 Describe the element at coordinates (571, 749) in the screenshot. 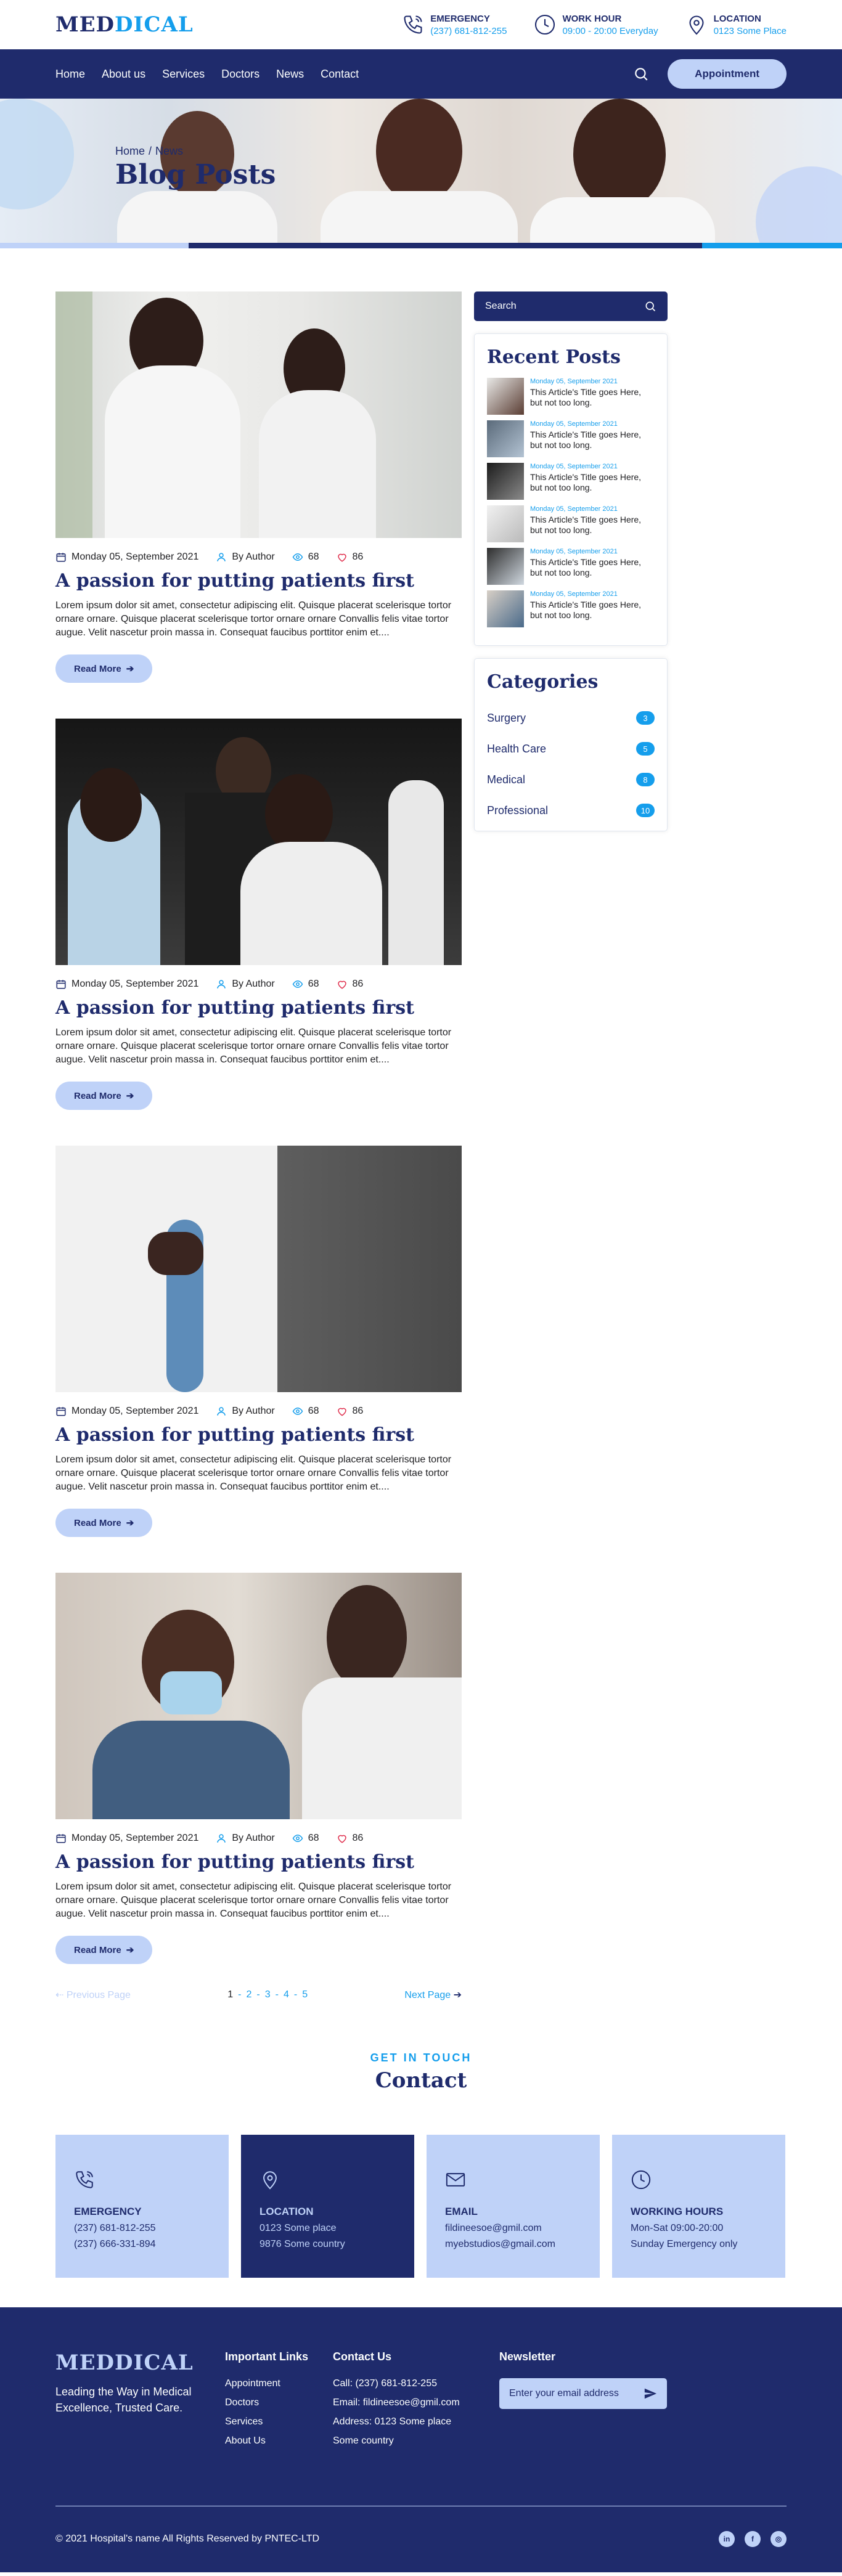

I see `category-item-health-care: Health Care 5` at that location.